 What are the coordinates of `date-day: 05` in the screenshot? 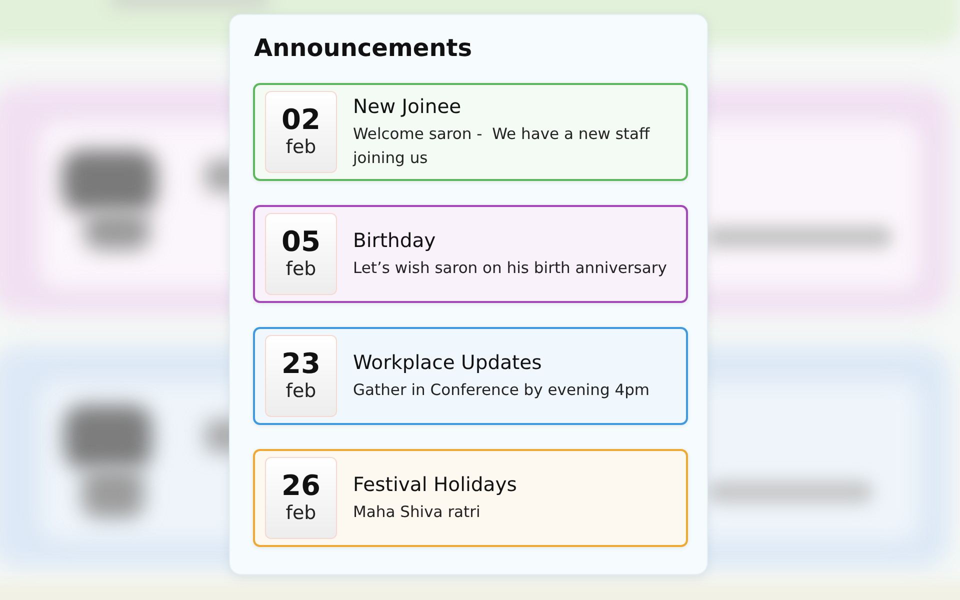 It's located at (301, 242).